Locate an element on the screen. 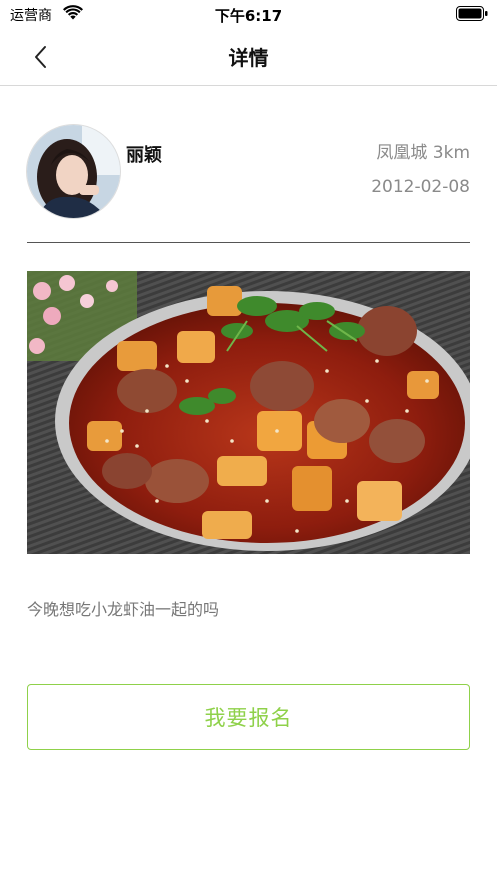 The height and width of the screenshot is (883, 497). signup-button: 我要报名 is located at coordinates (248, 717).